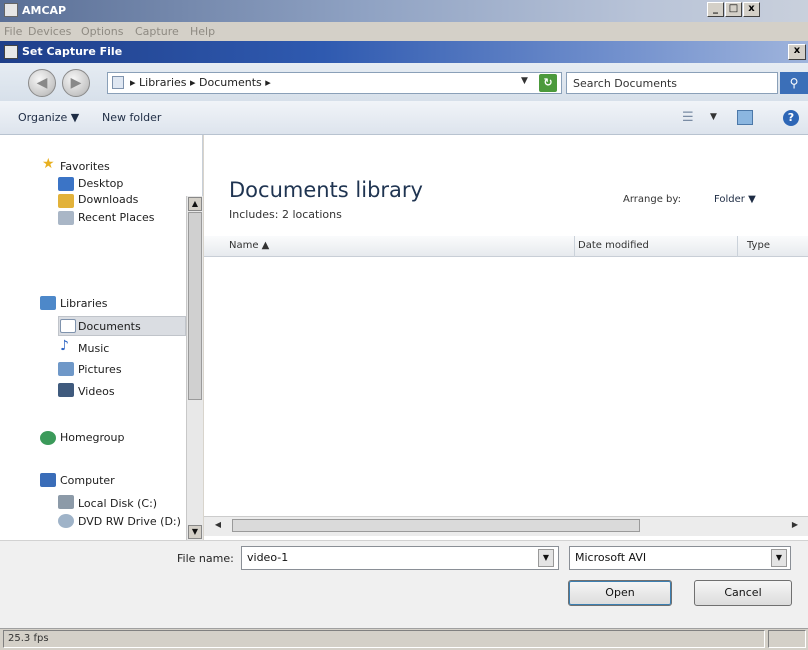  I want to click on status-cell, so click(384, 639).